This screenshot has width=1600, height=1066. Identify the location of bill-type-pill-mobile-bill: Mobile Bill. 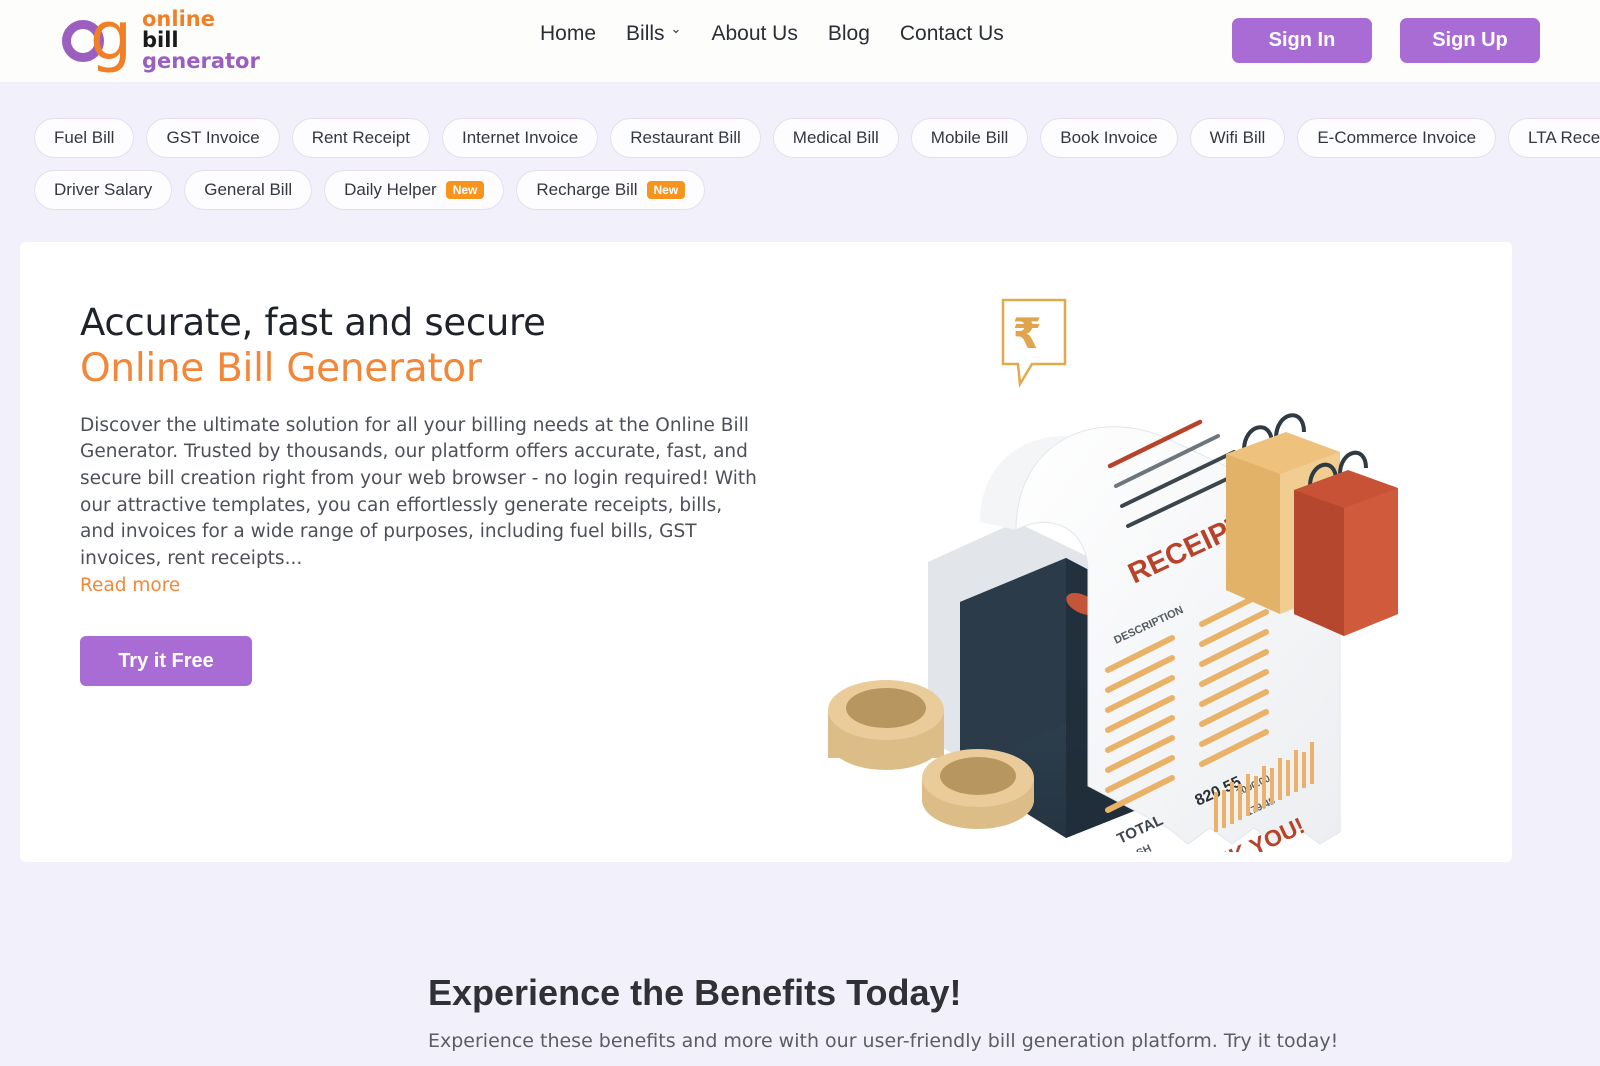
(969, 138).